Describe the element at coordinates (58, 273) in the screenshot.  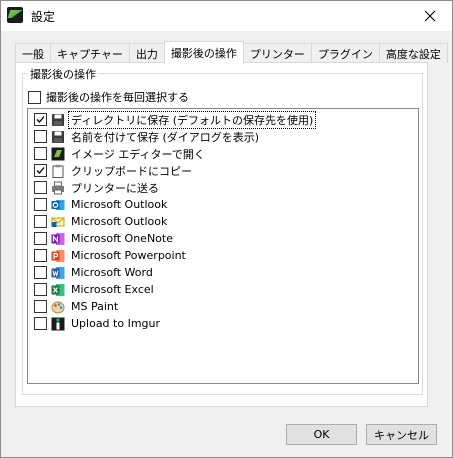
I see `word-icon` at that location.